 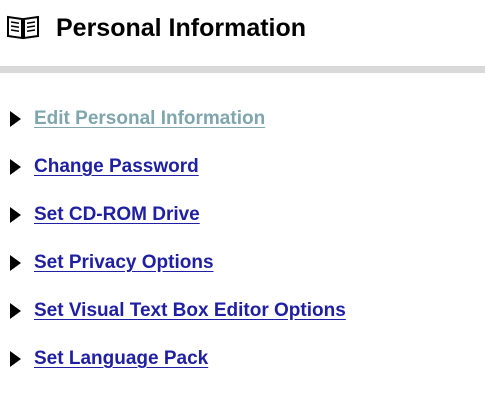 I want to click on header-divider, so click(x=242, y=69).